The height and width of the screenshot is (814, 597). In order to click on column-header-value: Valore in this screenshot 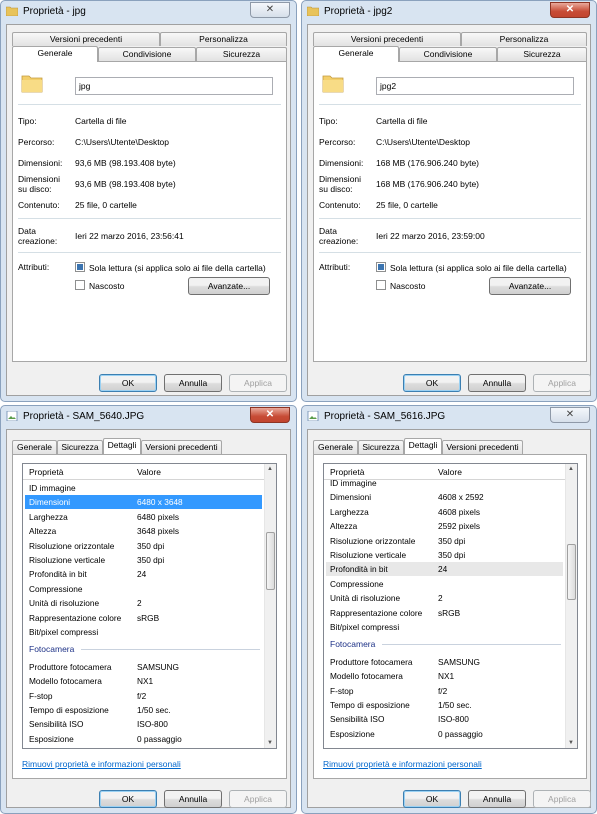, I will do `click(149, 472)`.